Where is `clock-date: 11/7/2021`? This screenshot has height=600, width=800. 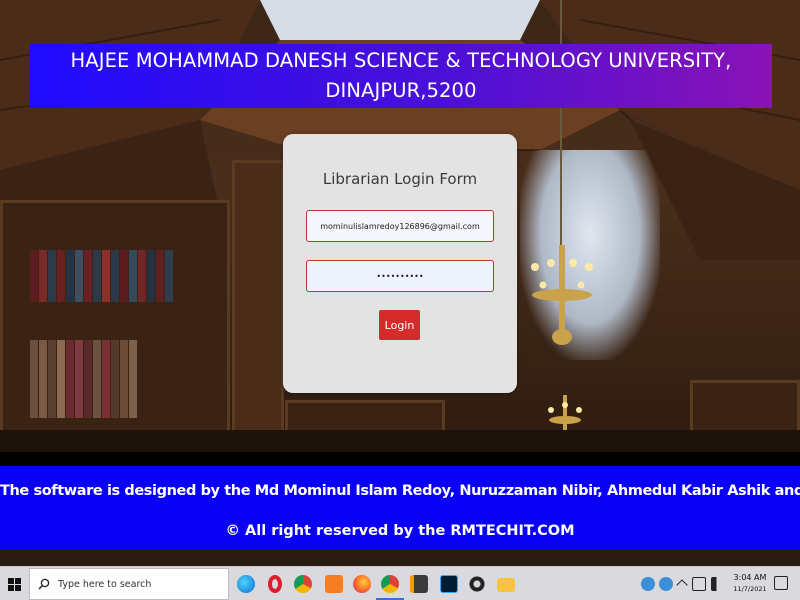 clock-date: 11/7/2021 is located at coordinates (750, 589).